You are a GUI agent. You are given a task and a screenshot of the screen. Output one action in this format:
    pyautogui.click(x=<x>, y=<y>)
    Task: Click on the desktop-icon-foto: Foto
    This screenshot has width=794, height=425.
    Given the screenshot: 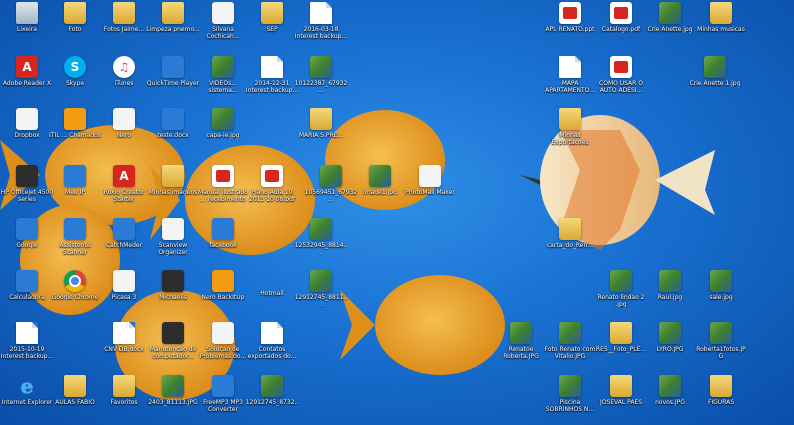 What is the action you would take?
    pyautogui.click(x=75, y=17)
    